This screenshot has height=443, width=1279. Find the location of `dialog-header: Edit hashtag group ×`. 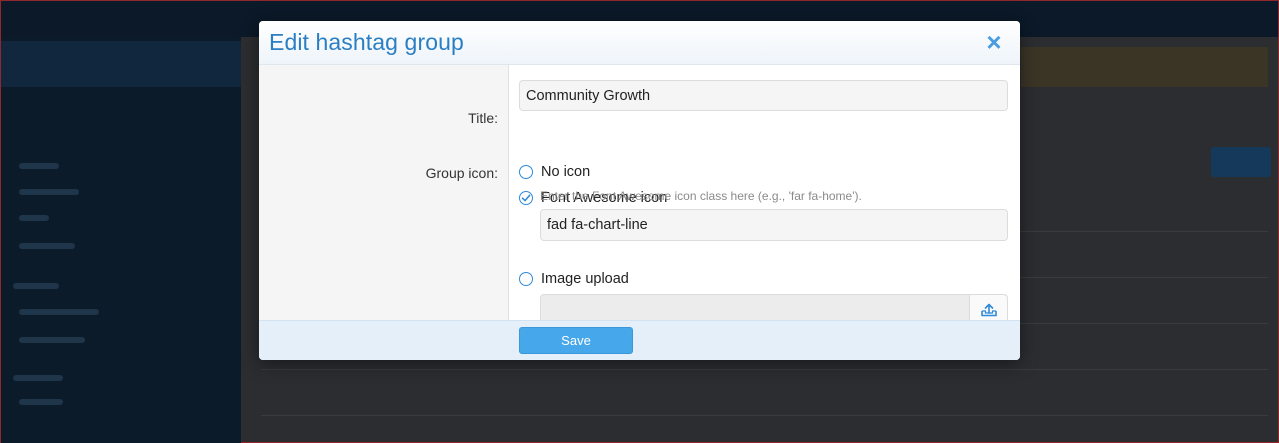

dialog-header: Edit hashtag group × is located at coordinates (639, 43).